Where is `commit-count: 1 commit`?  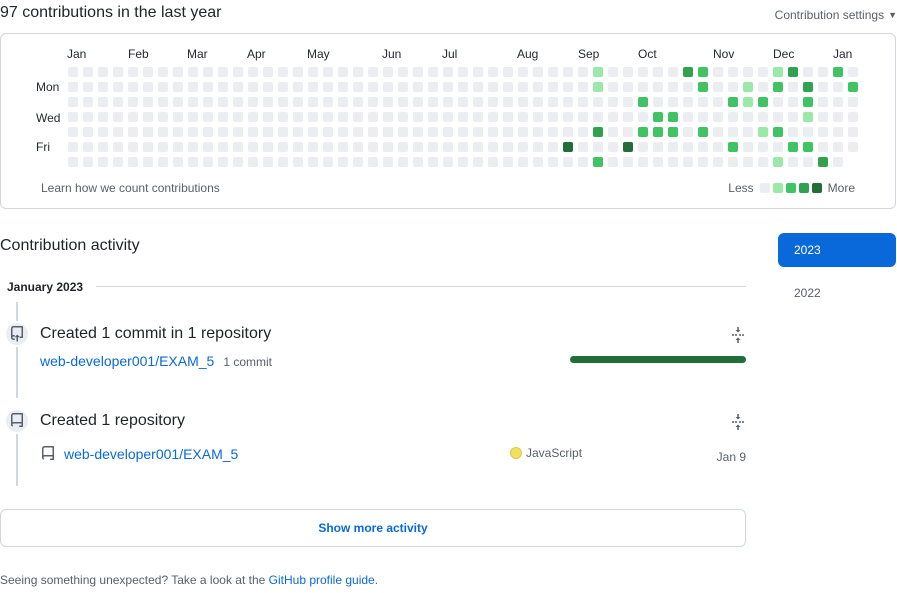 commit-count: 1 commit is located at coordinates (247, 362).